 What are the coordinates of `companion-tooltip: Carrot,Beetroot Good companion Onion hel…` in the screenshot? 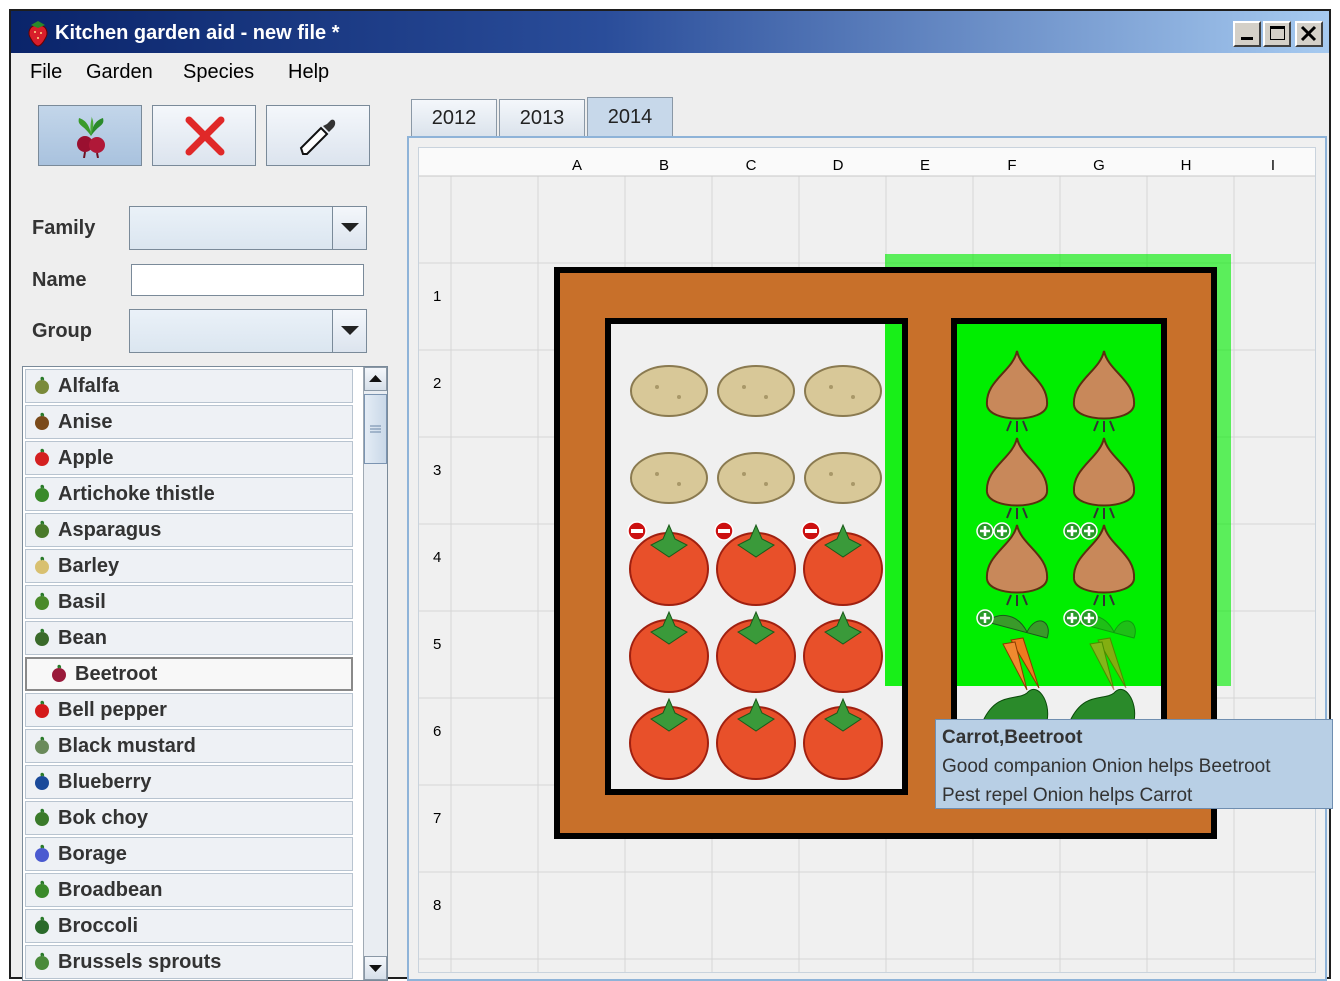 It's located at (1134, 764).